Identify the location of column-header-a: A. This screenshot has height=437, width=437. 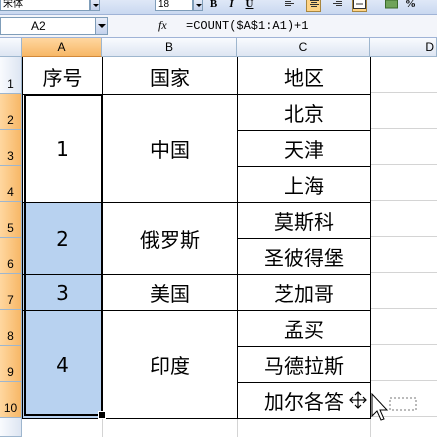
(62, 47).